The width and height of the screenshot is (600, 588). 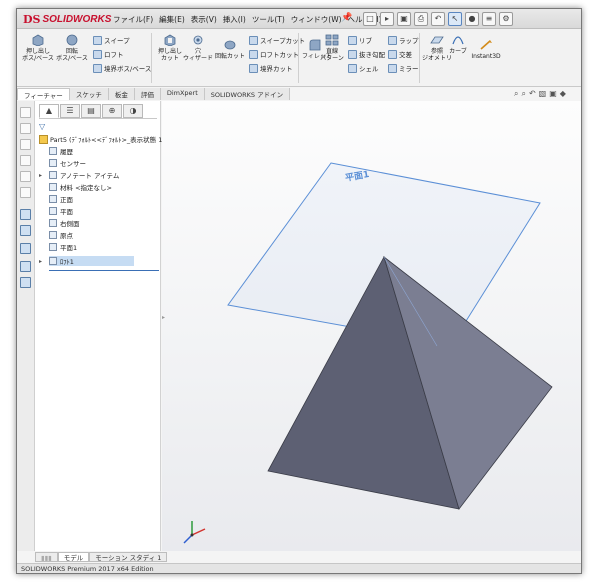 What do you see at coordinates (543, 94) in the screenshot?
I see `section-view-icon: ▧` at bounding box center [543, 94].